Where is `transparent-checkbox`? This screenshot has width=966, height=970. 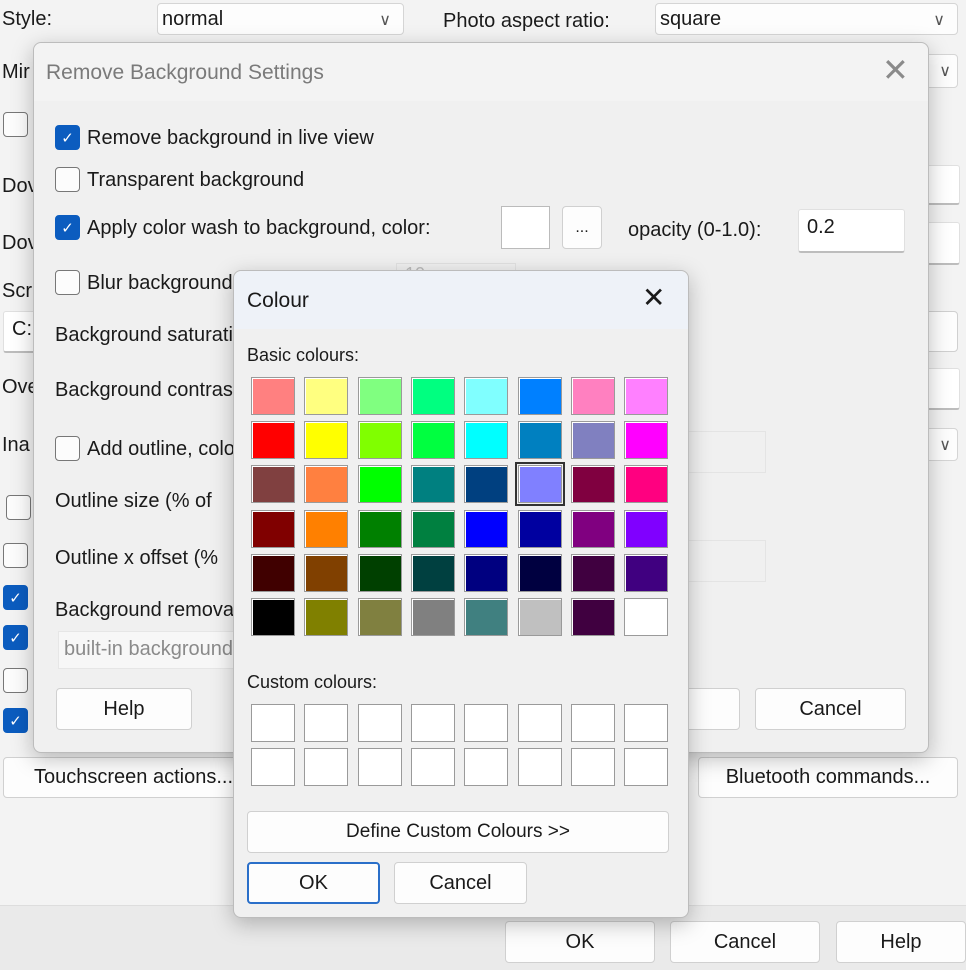 transparent-checkbox is located at coordinates (67, 179).